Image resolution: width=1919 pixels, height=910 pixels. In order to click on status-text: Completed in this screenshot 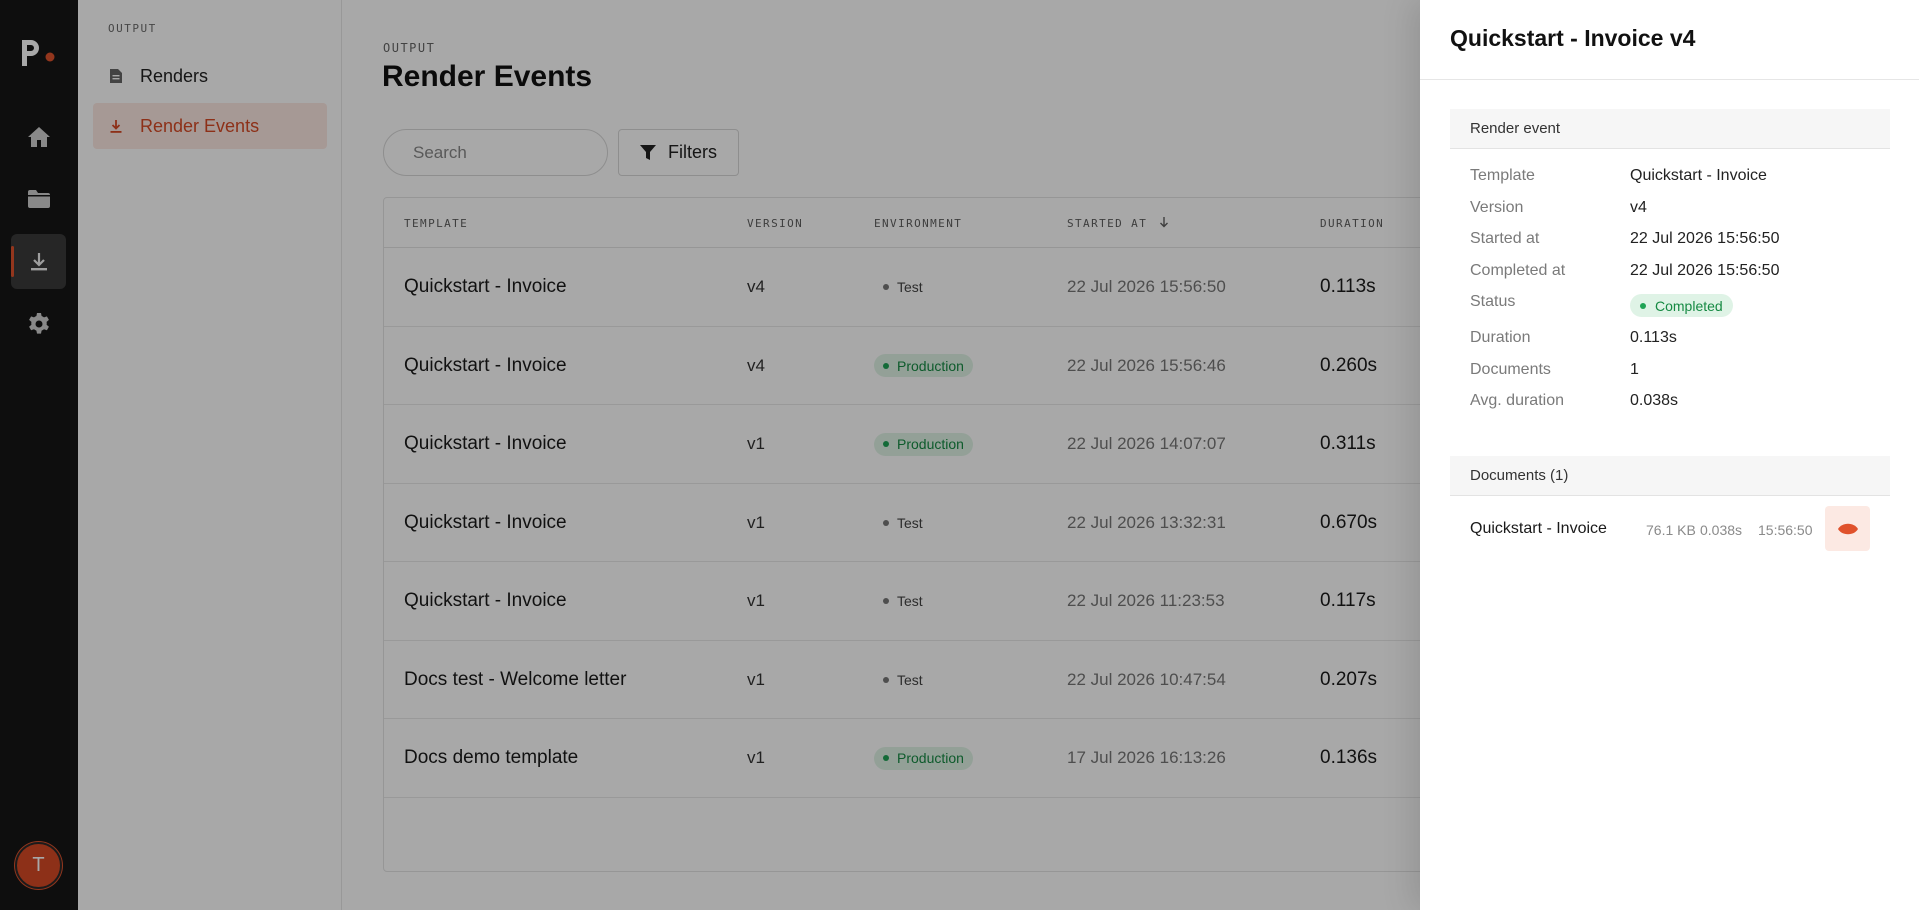, I will do `click(1689, 305)`.